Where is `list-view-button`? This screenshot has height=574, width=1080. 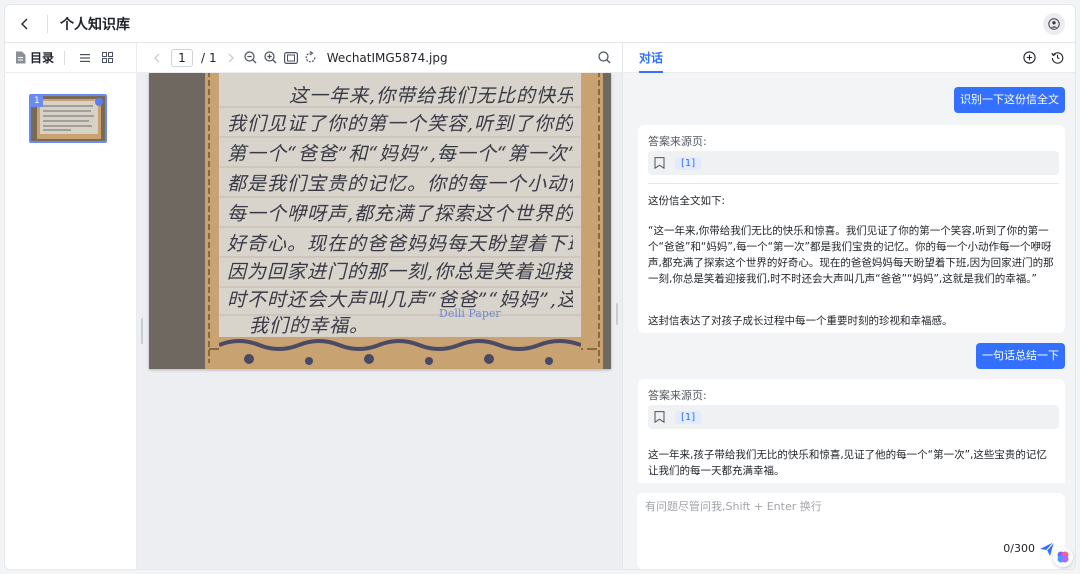
list-view-button is located at coordinates (85, 58).